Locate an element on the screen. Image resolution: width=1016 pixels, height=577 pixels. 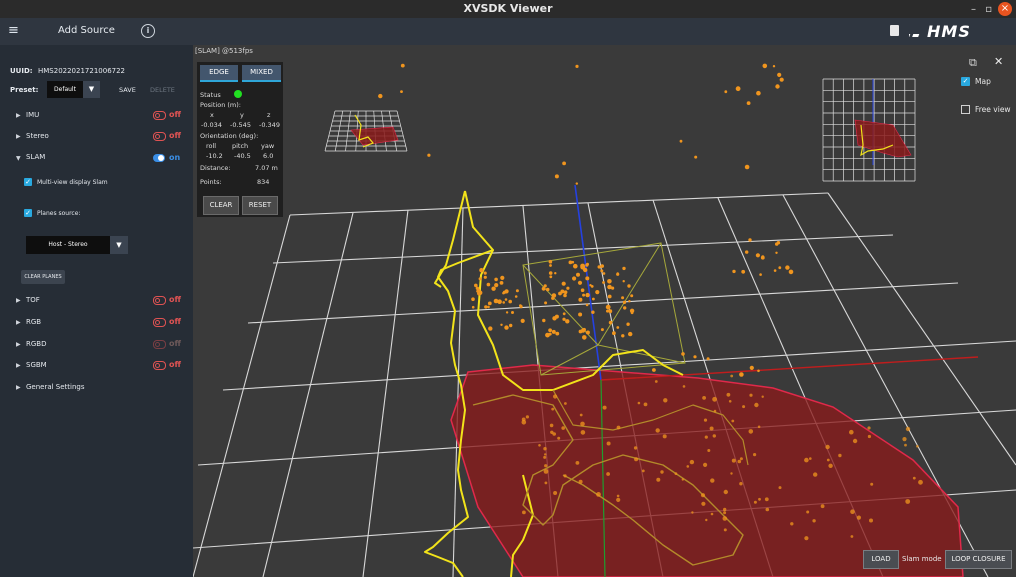
hms-logo: HMS is located at coordinates (941, 33).